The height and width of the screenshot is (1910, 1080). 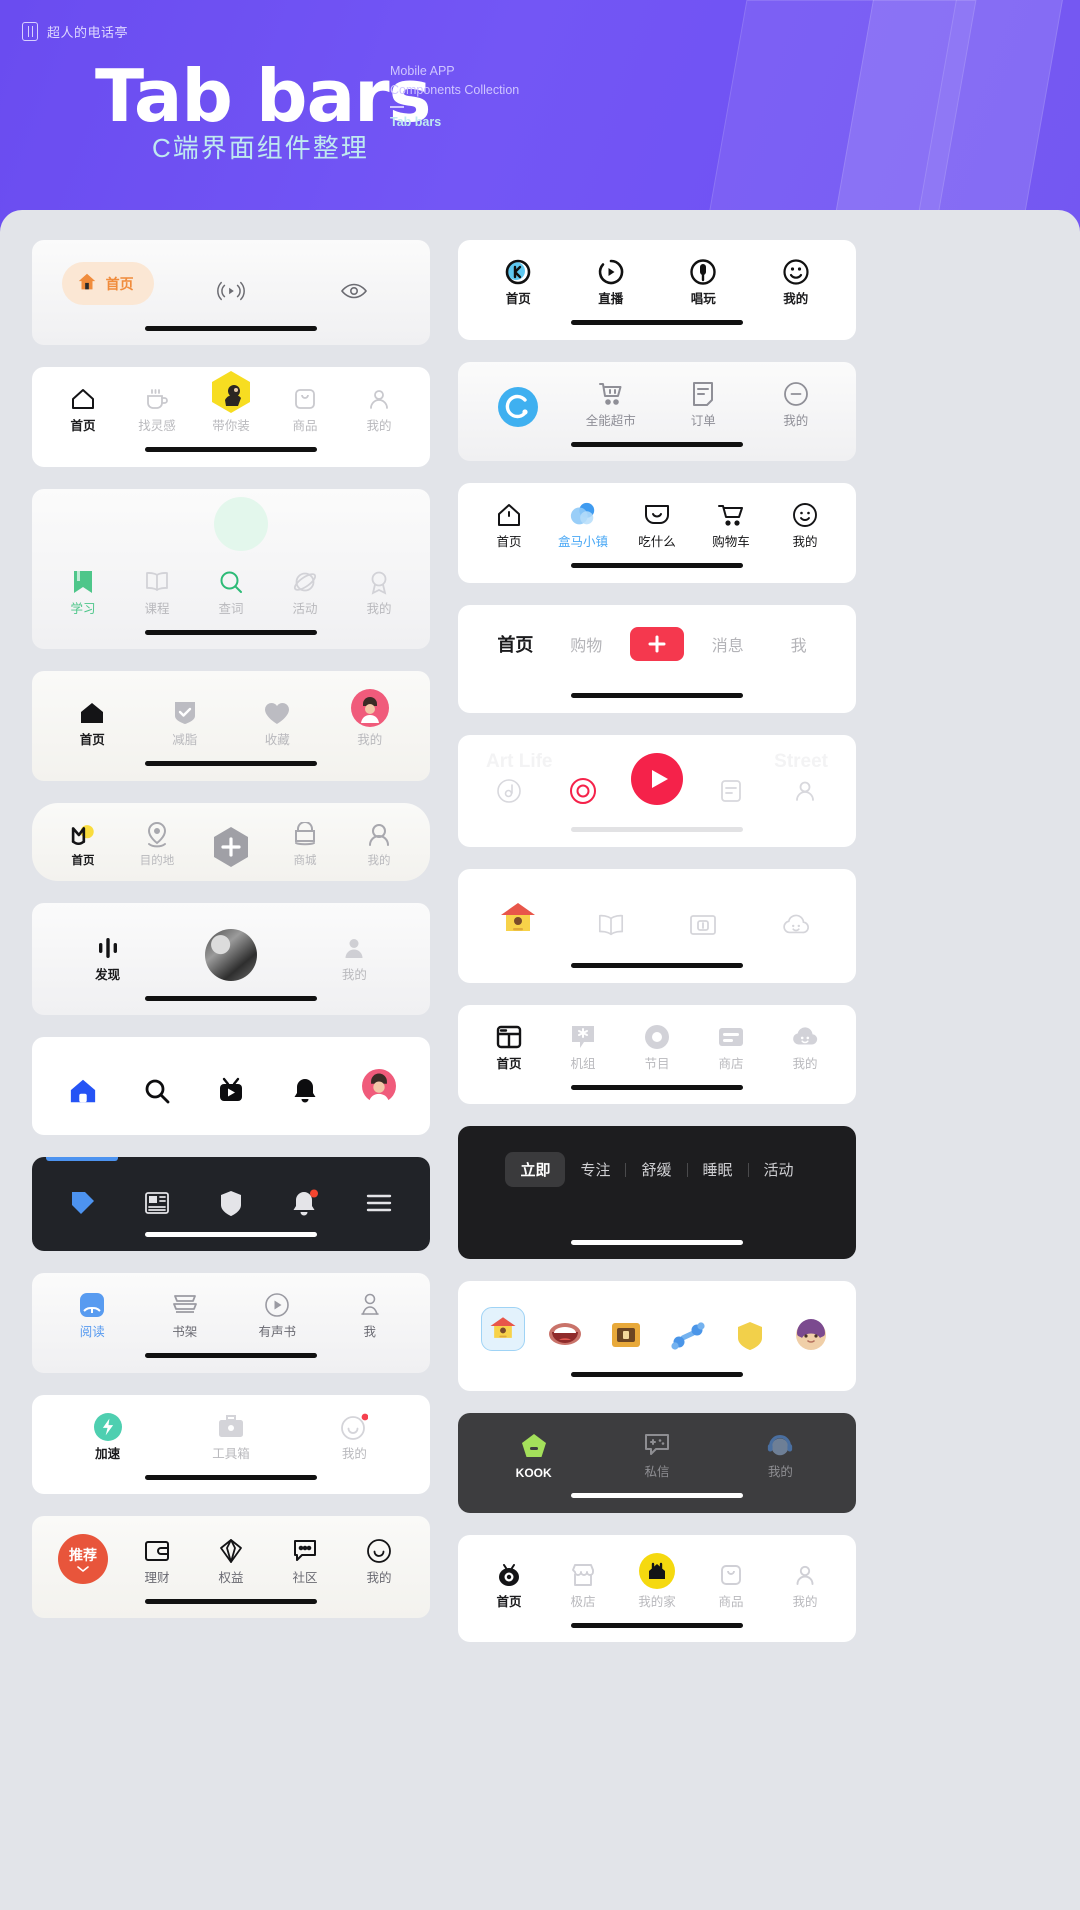 I want to click on segment-sleep: 睡眠, so click(x=718, y=1169).